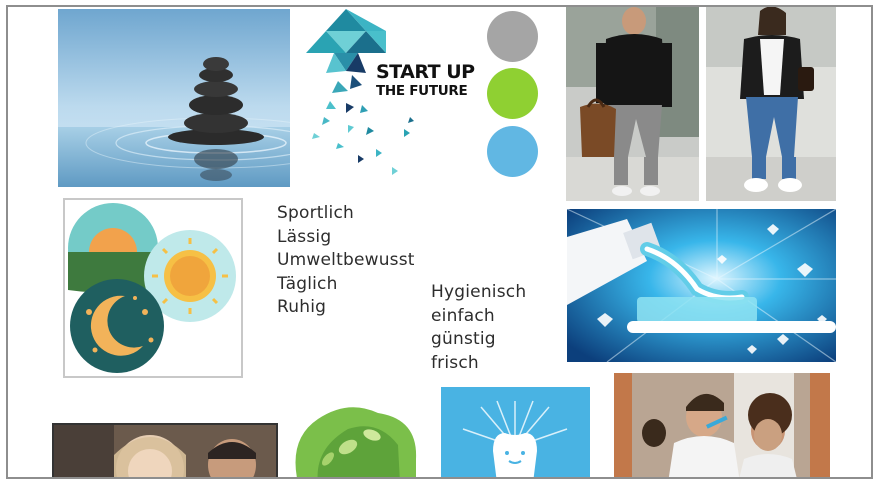  I want to click on keyword-left-4: Täglich, so click(307, 283).